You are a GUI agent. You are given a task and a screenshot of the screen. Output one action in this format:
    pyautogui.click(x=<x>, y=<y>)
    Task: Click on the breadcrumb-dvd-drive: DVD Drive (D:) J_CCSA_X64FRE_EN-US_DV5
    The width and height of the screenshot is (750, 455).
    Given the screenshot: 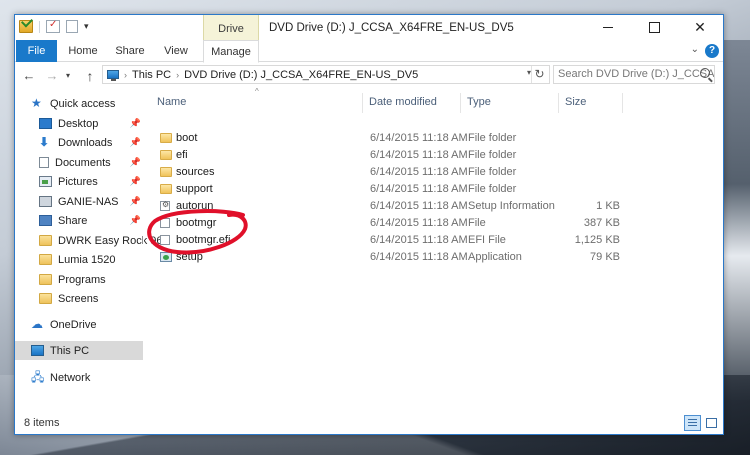 What is the action you would take?
    pyautogui.click(x=301, y=75)
    